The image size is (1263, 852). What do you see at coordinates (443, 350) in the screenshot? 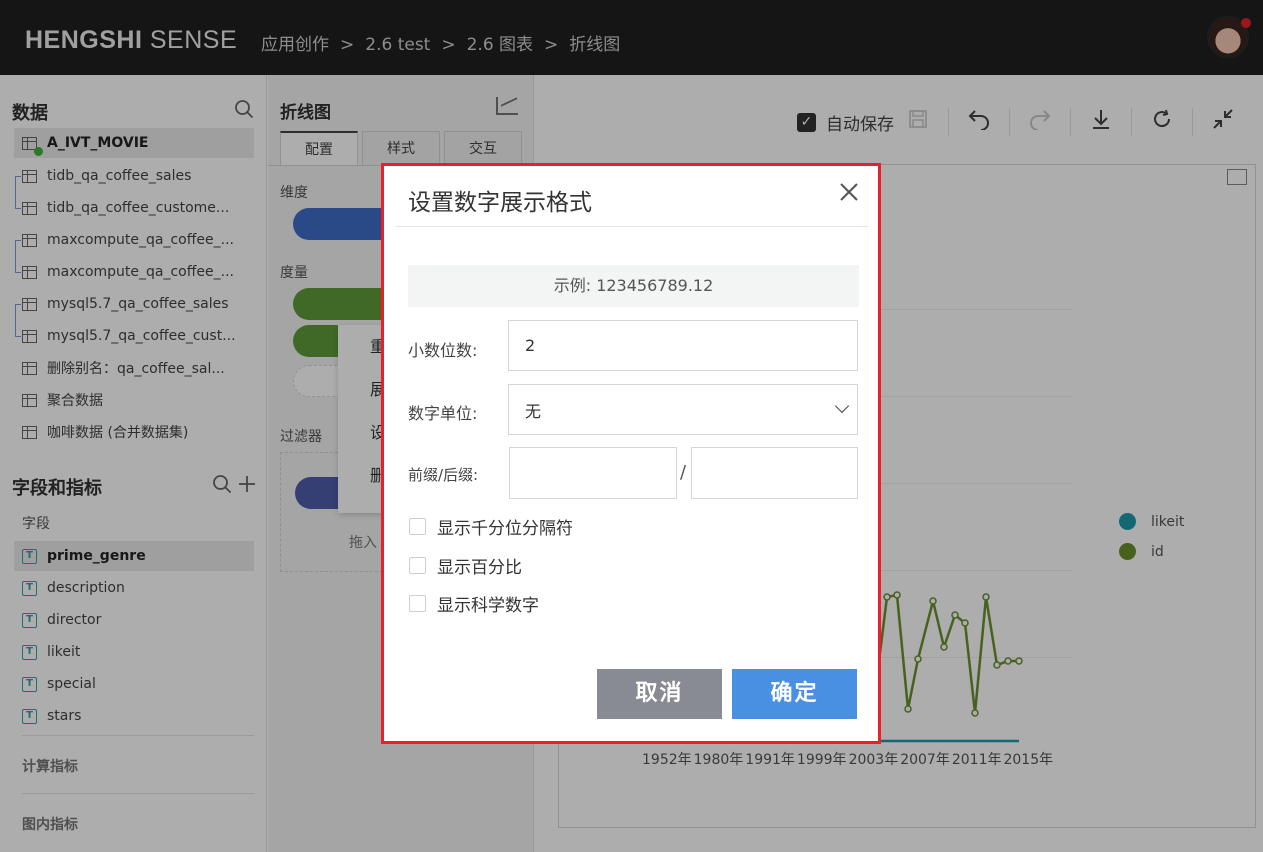
I see `decimal-label: 小数位数:` at bounding box center [443, 350].